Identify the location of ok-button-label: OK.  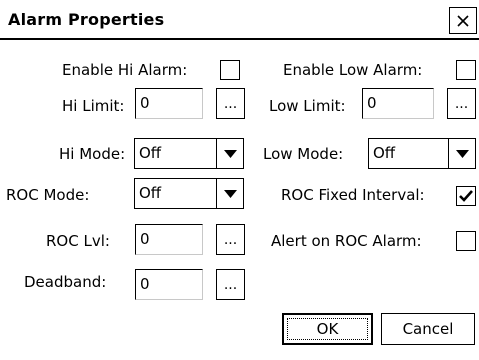
(327, 329).